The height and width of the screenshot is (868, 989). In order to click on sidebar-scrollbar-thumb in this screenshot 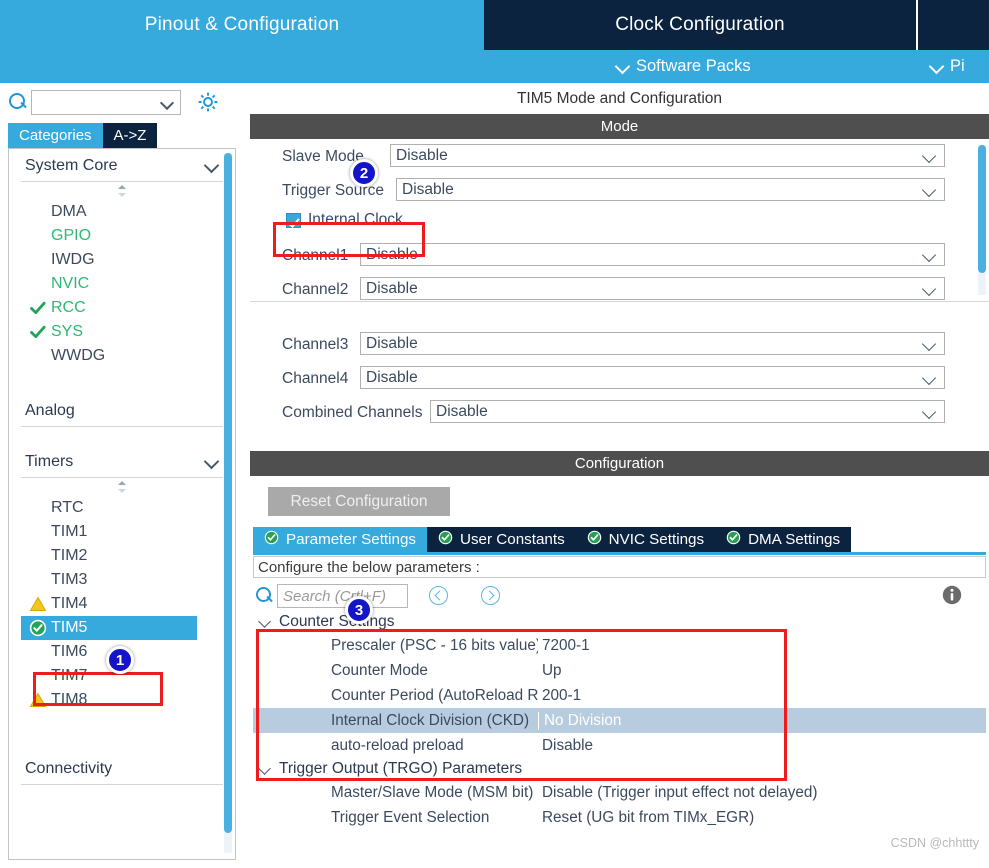, I will do `click(228, 493)`.